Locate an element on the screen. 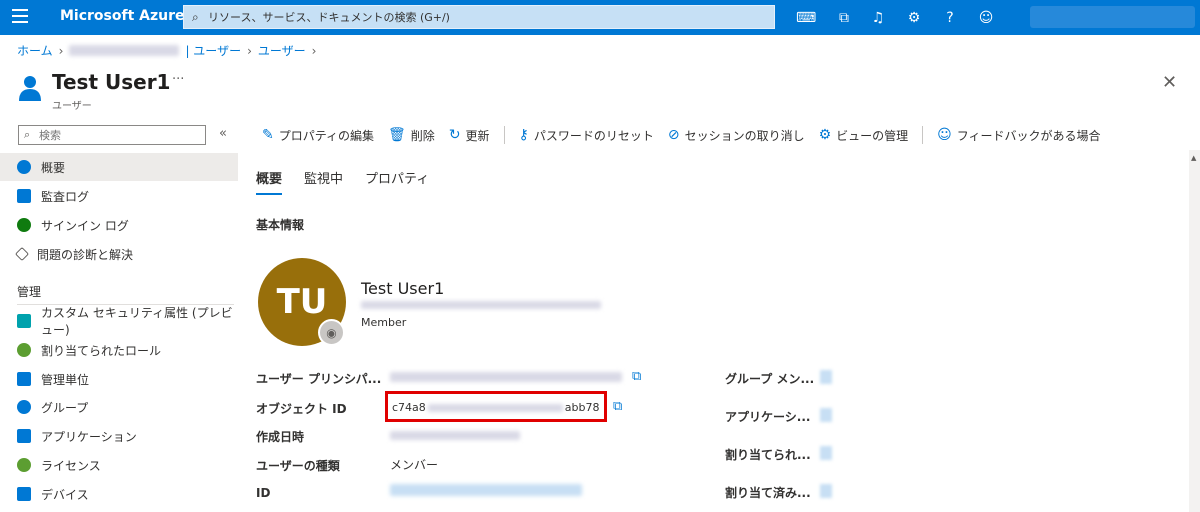 Image resolution: width=1200 pixels, height=512 pixels. applications-grid-icon is located at coordinates (24, 436).